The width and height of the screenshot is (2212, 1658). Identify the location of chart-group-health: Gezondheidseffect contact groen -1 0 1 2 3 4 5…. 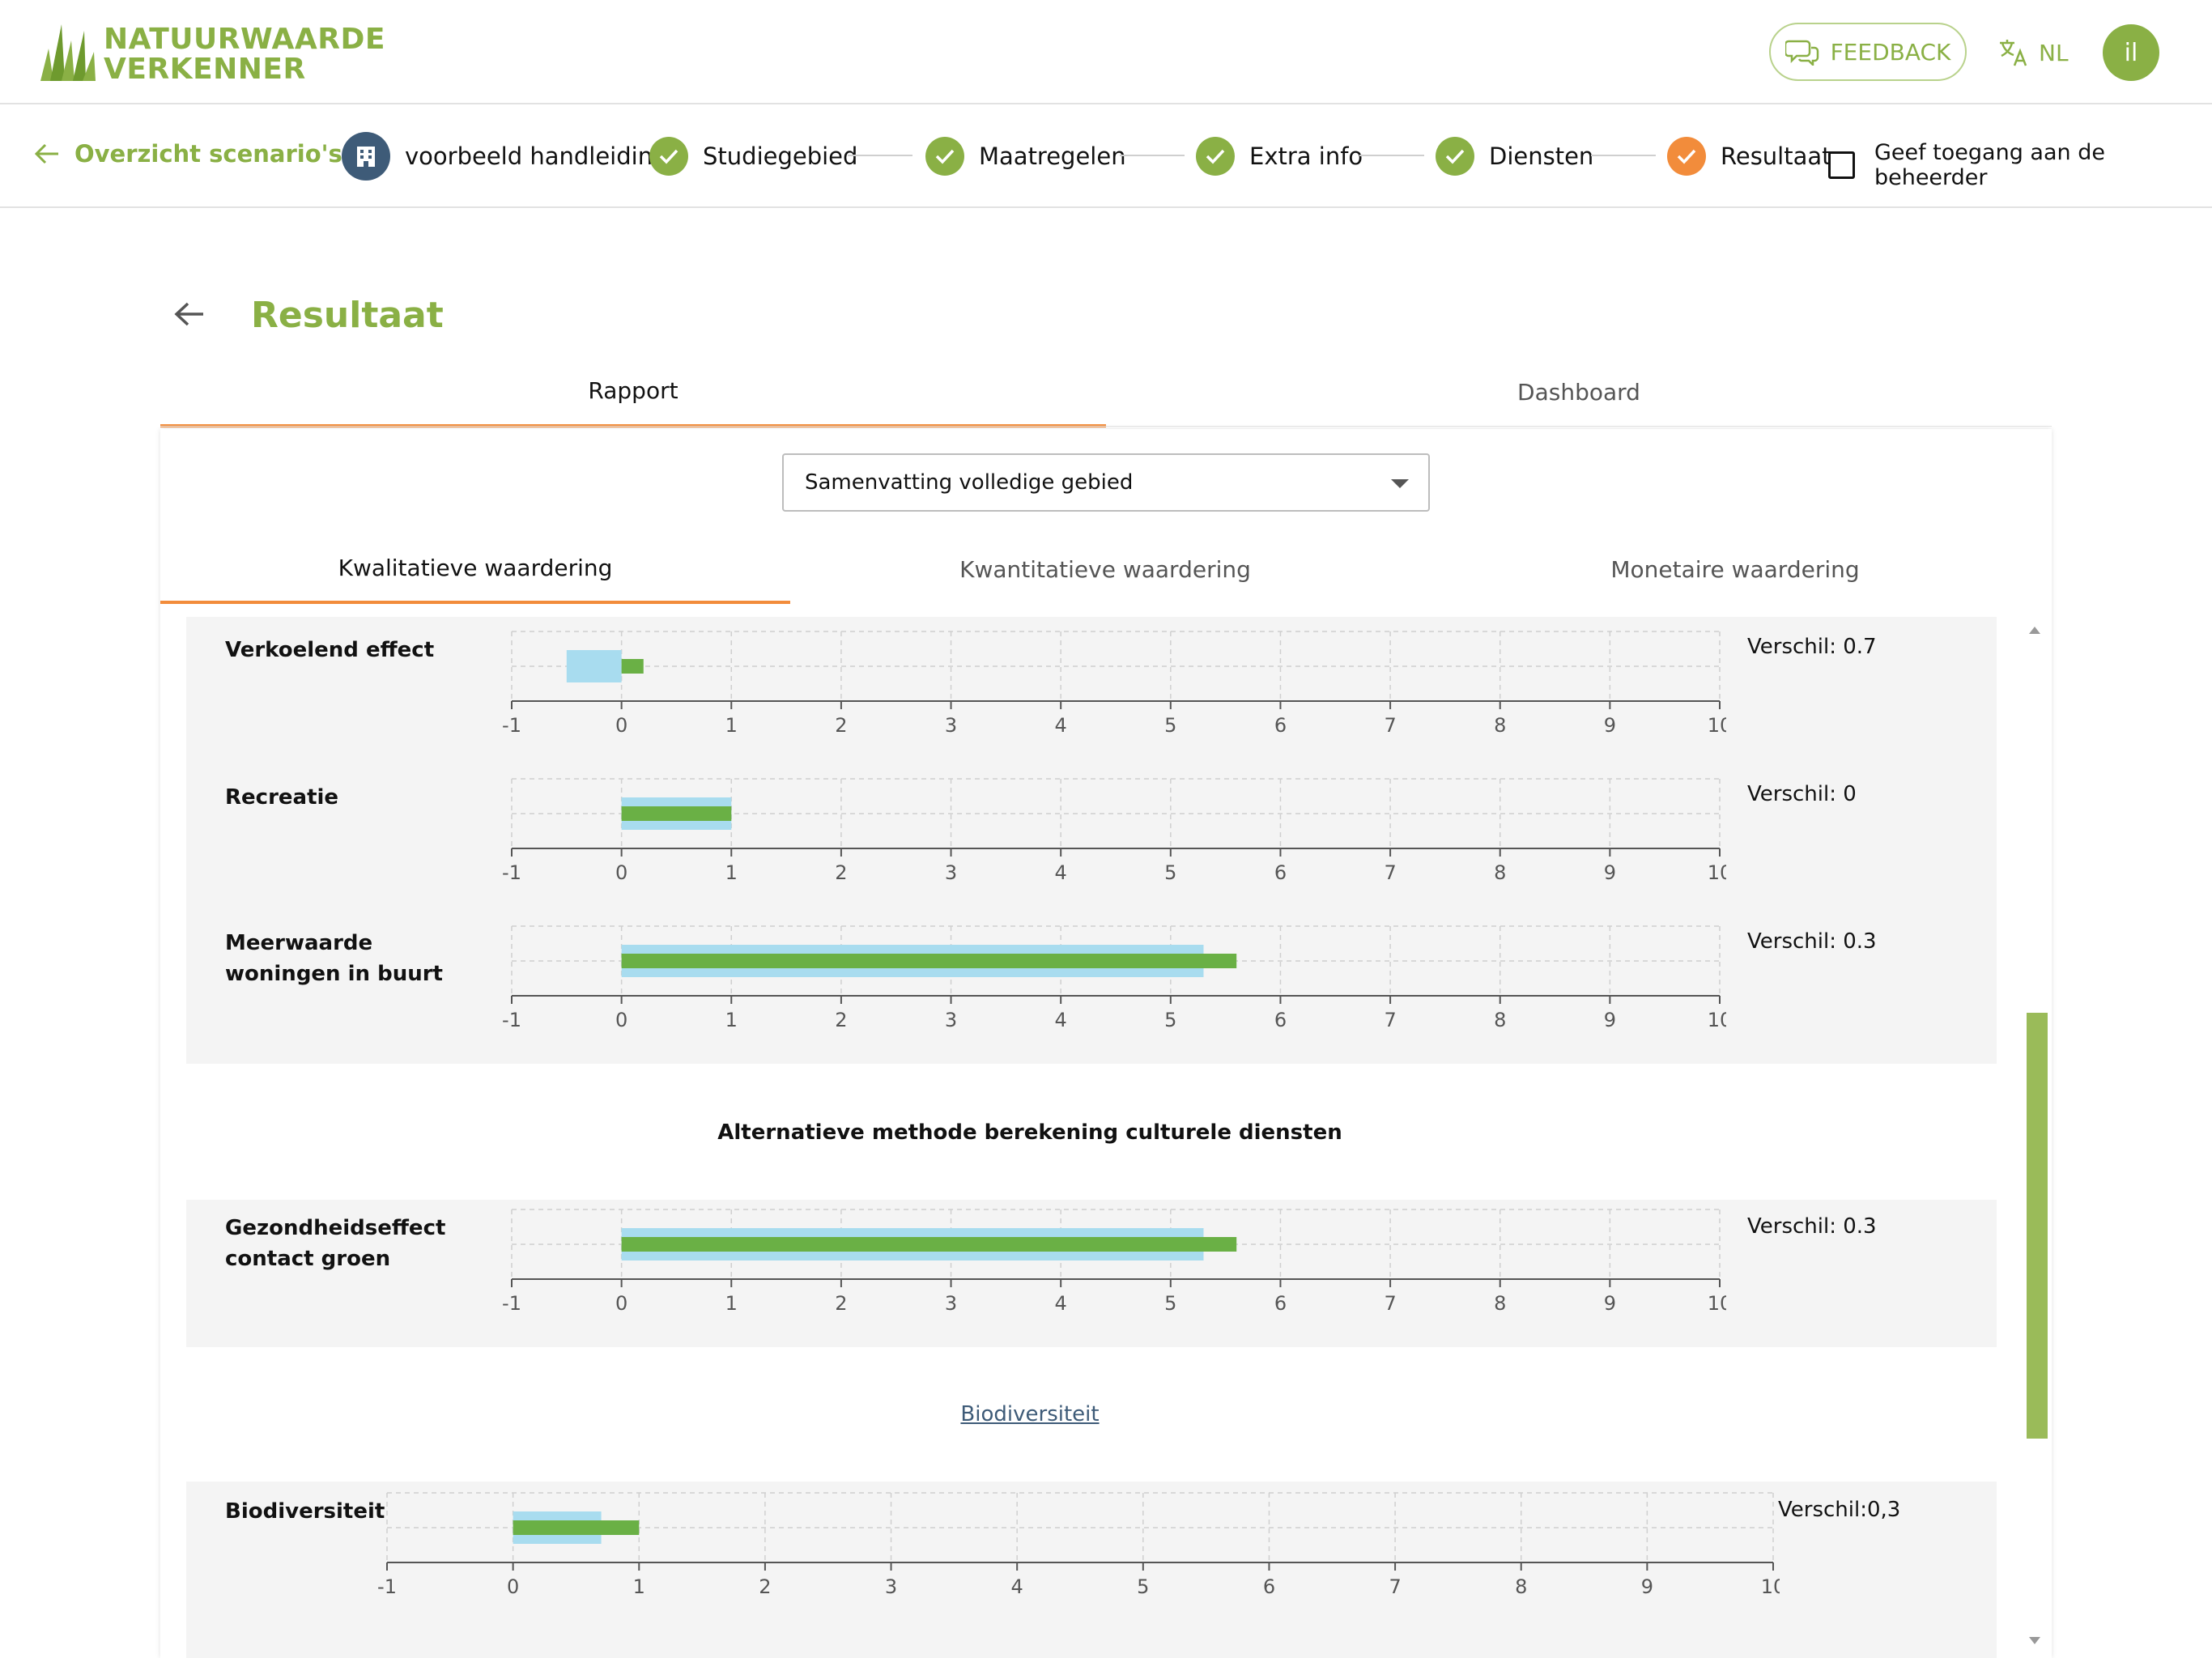
(1092, 1273).